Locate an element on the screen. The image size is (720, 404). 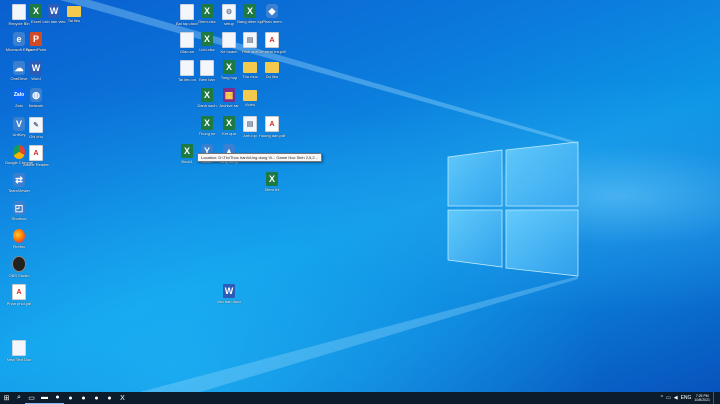
firefox-icon: ● is located at coordinates (70, 398).